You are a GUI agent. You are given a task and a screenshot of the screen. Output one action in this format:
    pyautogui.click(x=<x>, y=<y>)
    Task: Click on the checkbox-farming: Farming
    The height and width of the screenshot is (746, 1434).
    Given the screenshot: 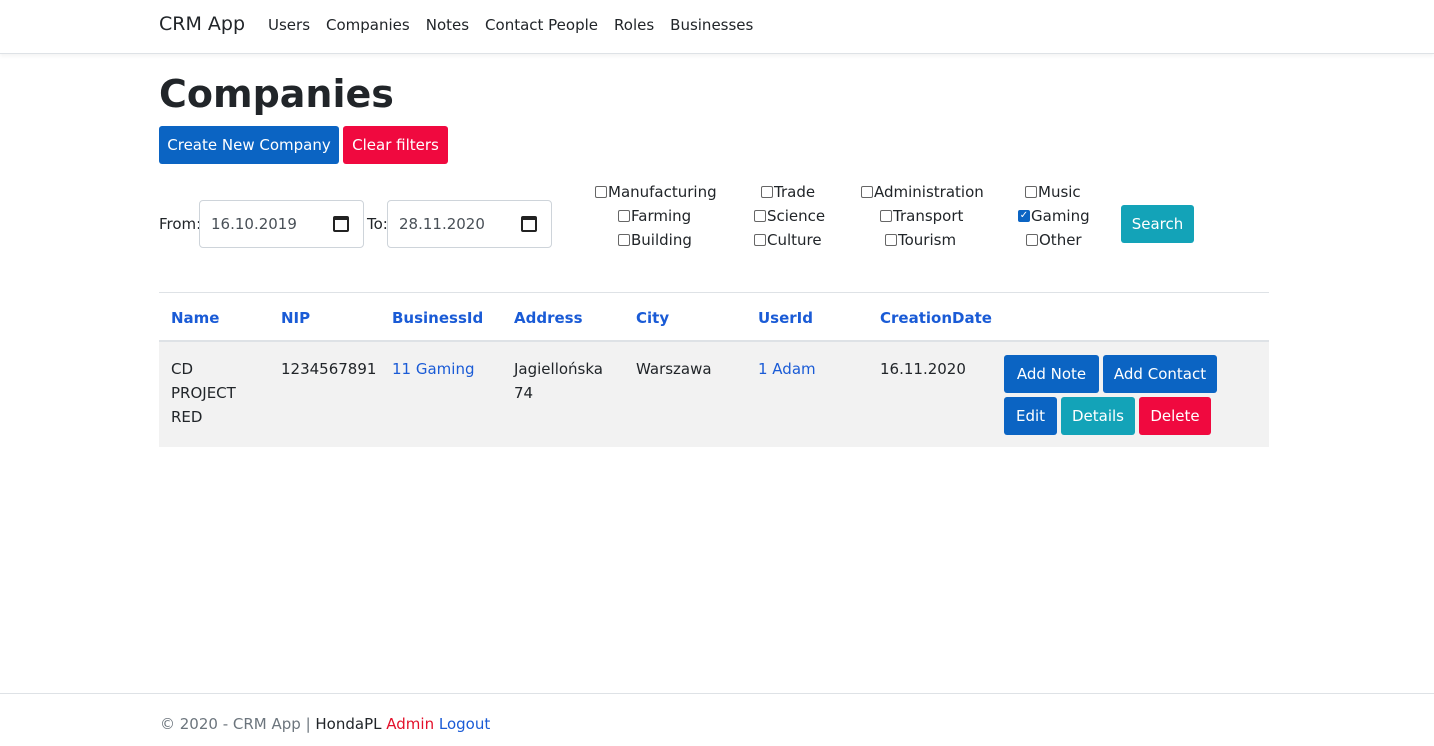 What is the action you would take?
    pyautogui.click(x=654, y=216)
    